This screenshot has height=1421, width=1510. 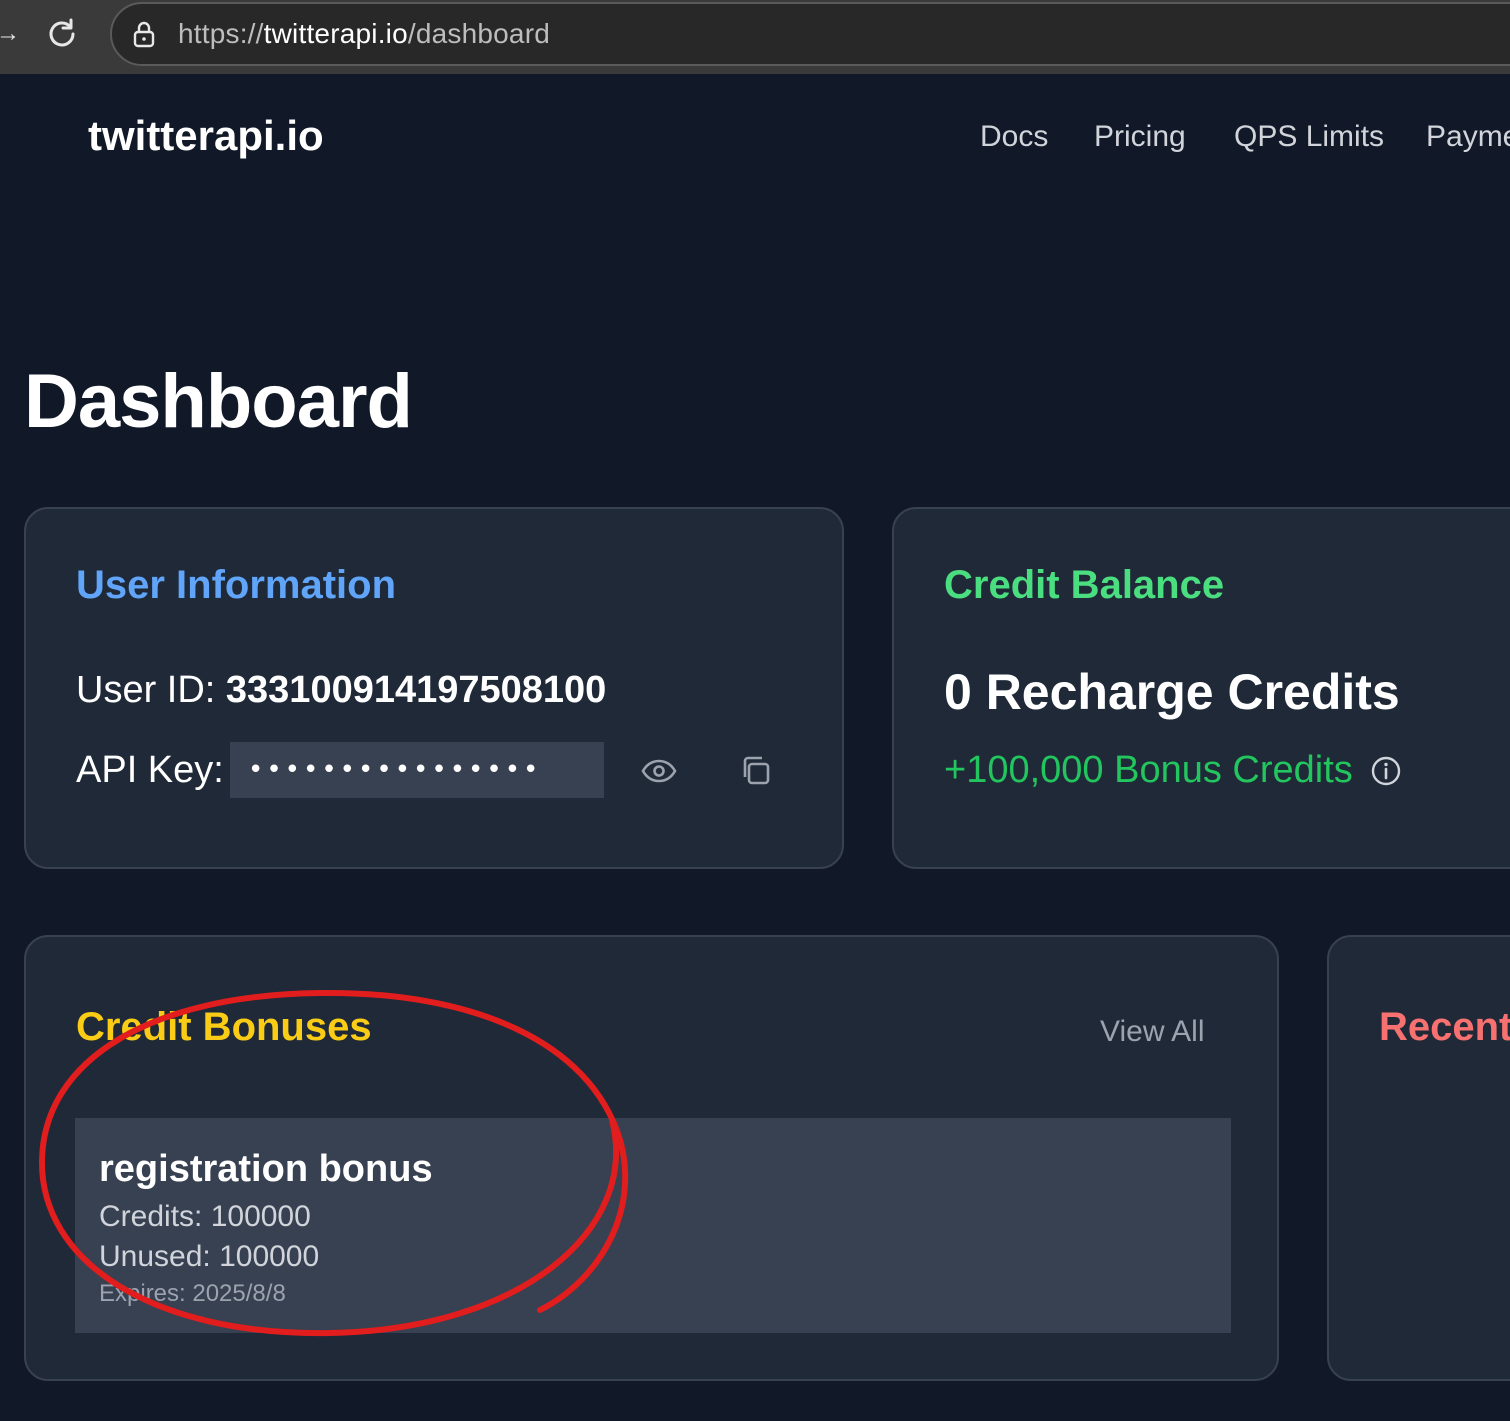 What do you see at coordinates (478, 33) in the screenshot?
I see `url-path: /dashboard` at bounding box center [478, 33].